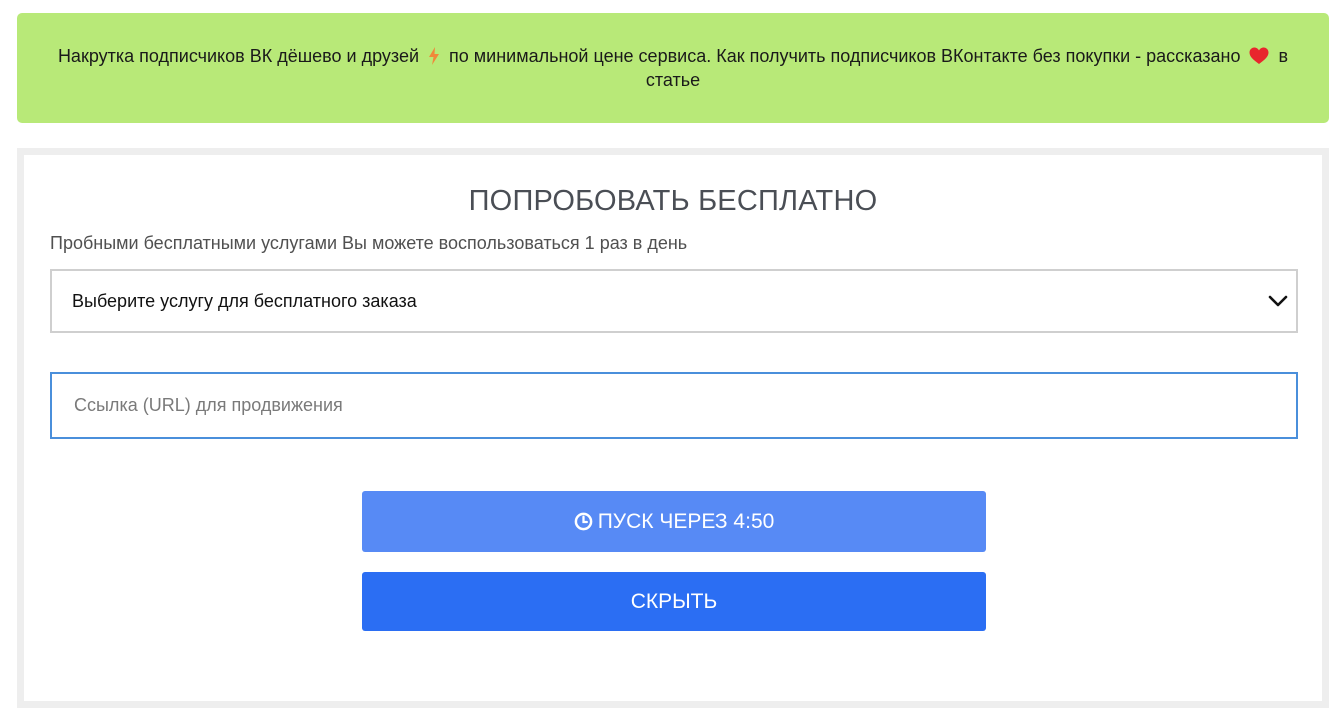 This screenshot has width=1344, height=708. I want to click on heart-icon, so click(1259, 58).